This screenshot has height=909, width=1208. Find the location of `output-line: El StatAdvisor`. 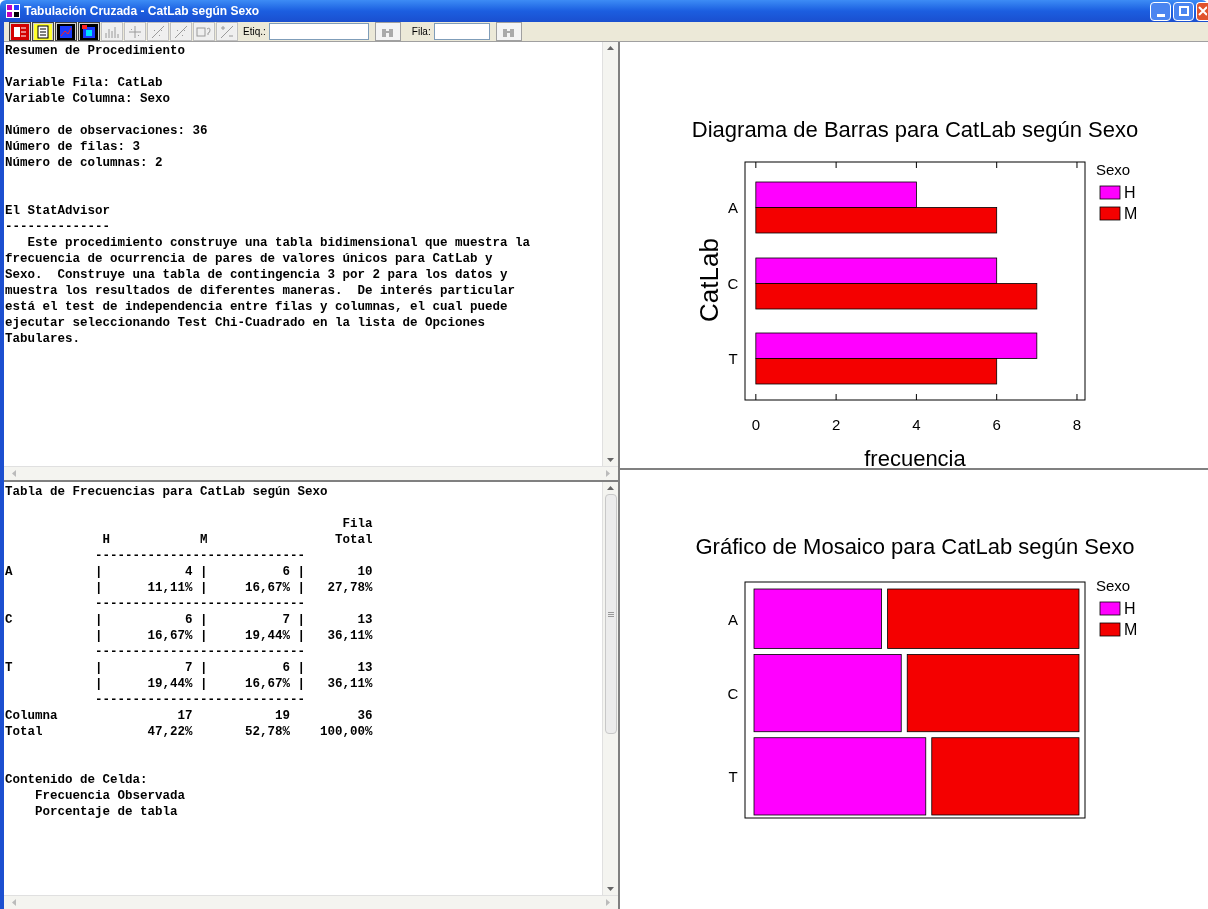

output-line: El StatAdvisor is located at coordinates (58, 211).